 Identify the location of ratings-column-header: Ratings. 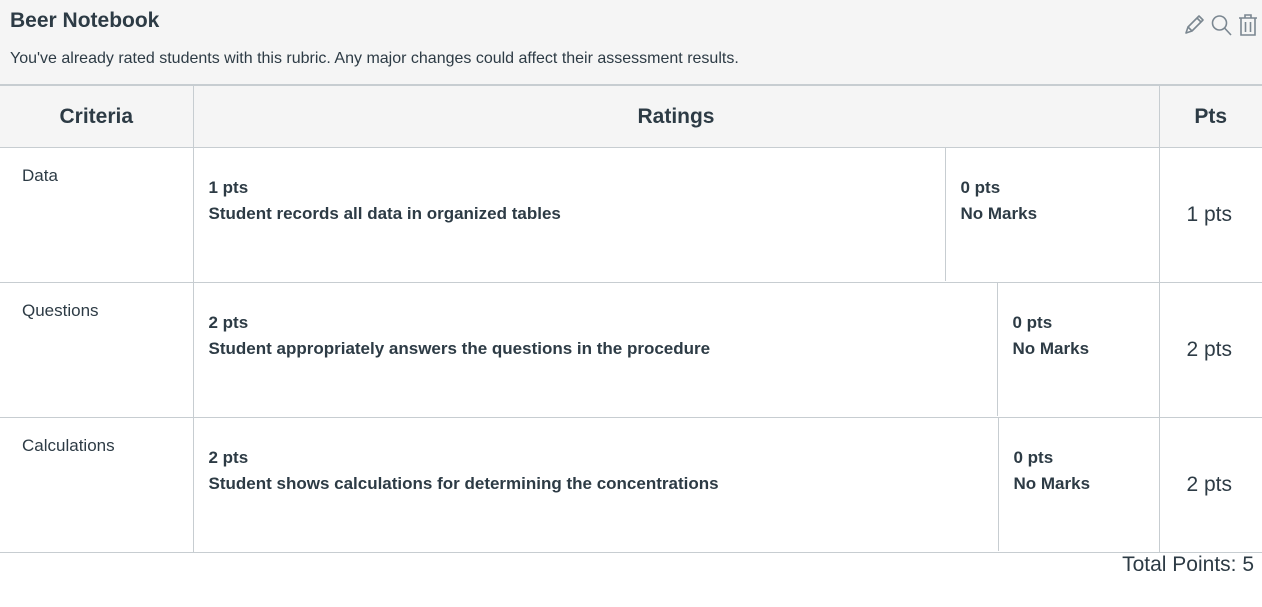
(676, 116).